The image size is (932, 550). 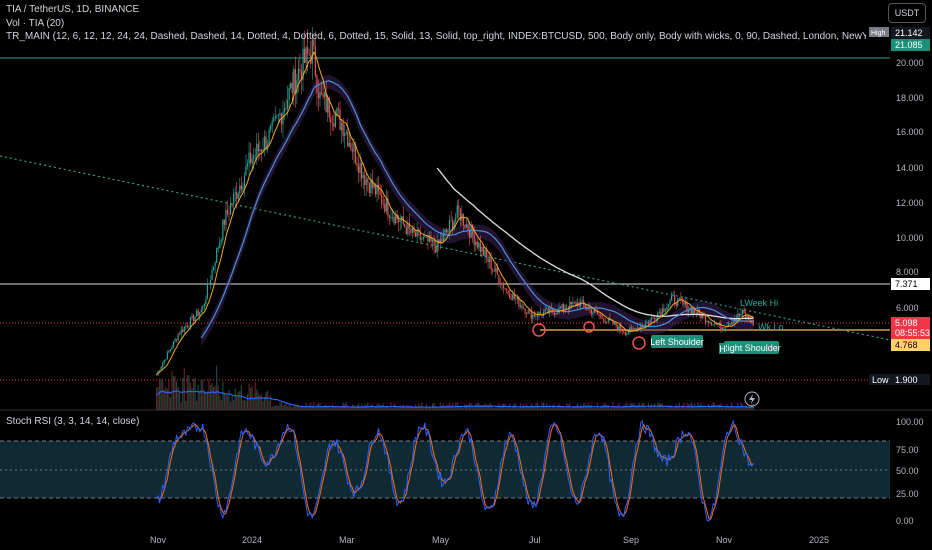 What do you see at coordinates (910, 132) in the screenshot?
I see `price-tick: 16.000` at bounding box center [910, 132].